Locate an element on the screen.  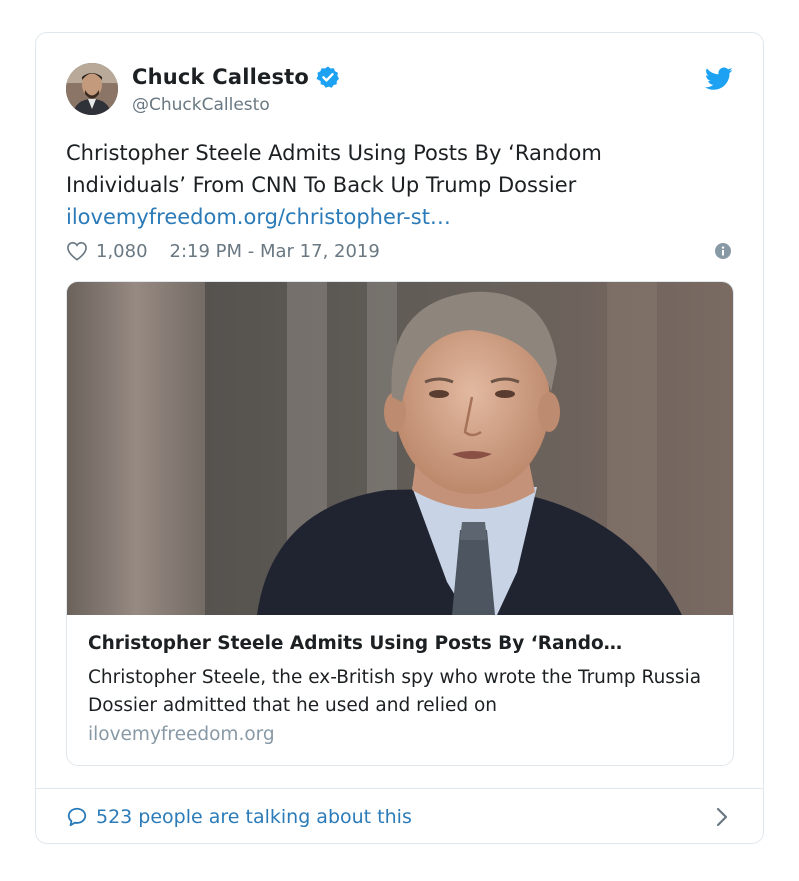
avatar is located at coordinates (92, 89).